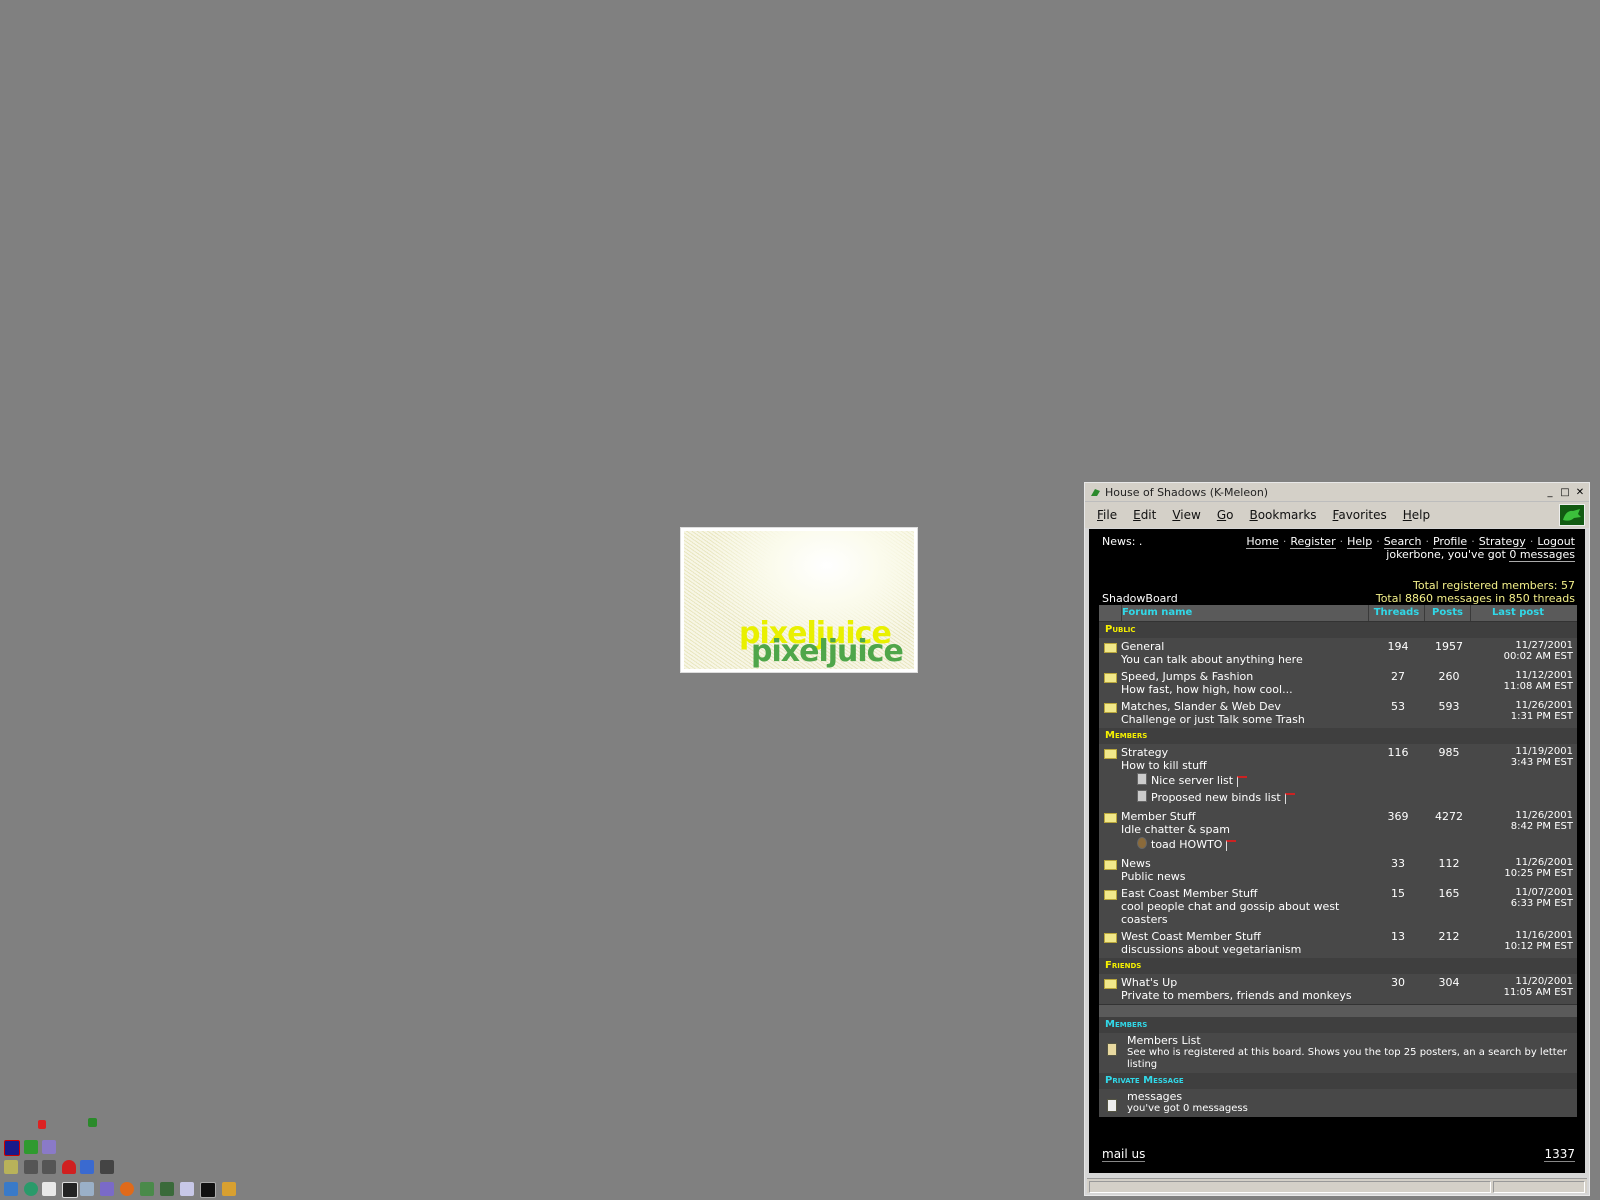 The height and width of the screenshot is (1200, 1600). I want to click on close-button: ✕, so click(1580, 492).